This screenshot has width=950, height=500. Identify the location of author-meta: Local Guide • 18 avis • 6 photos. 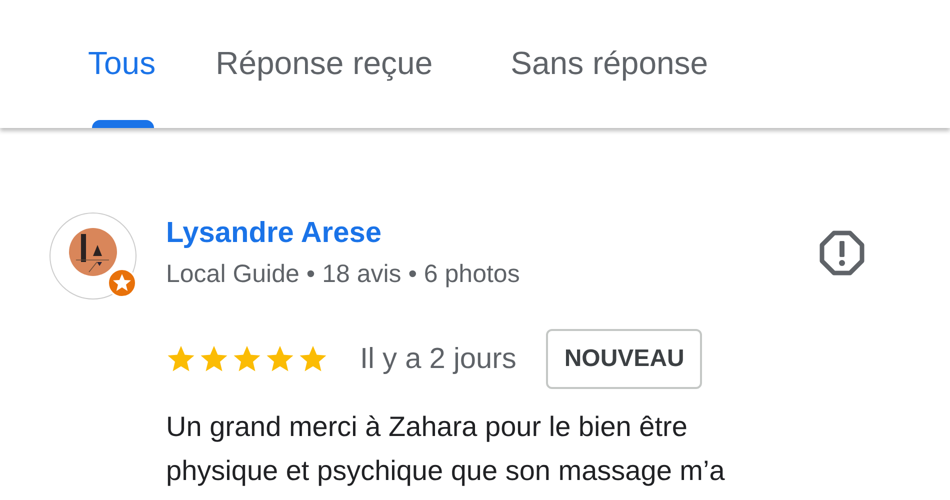
(343, 274).